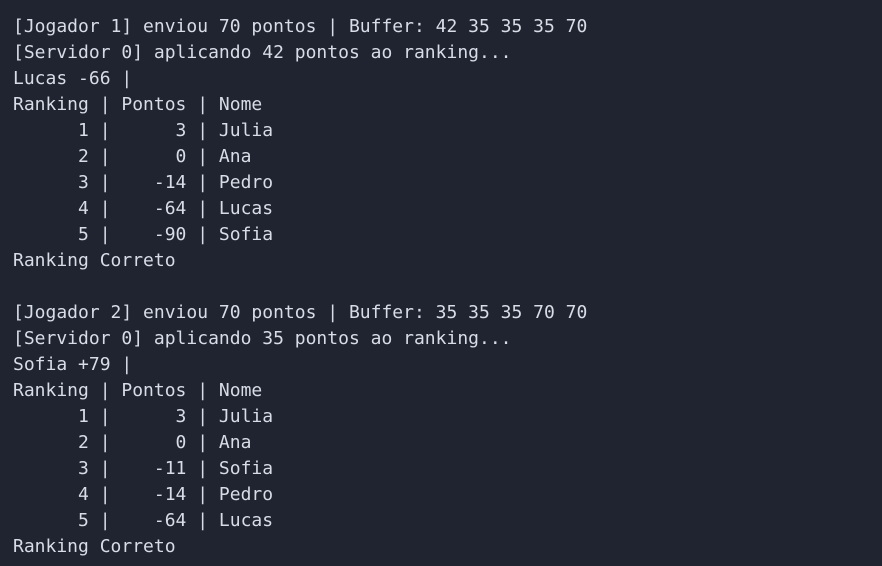 Image resolution: width=882 pixels, height=566 pixels. Describe the element at coordinates (73, 78) in the screenshot. I see `score-update-line: Lucas -66 |` at that location.